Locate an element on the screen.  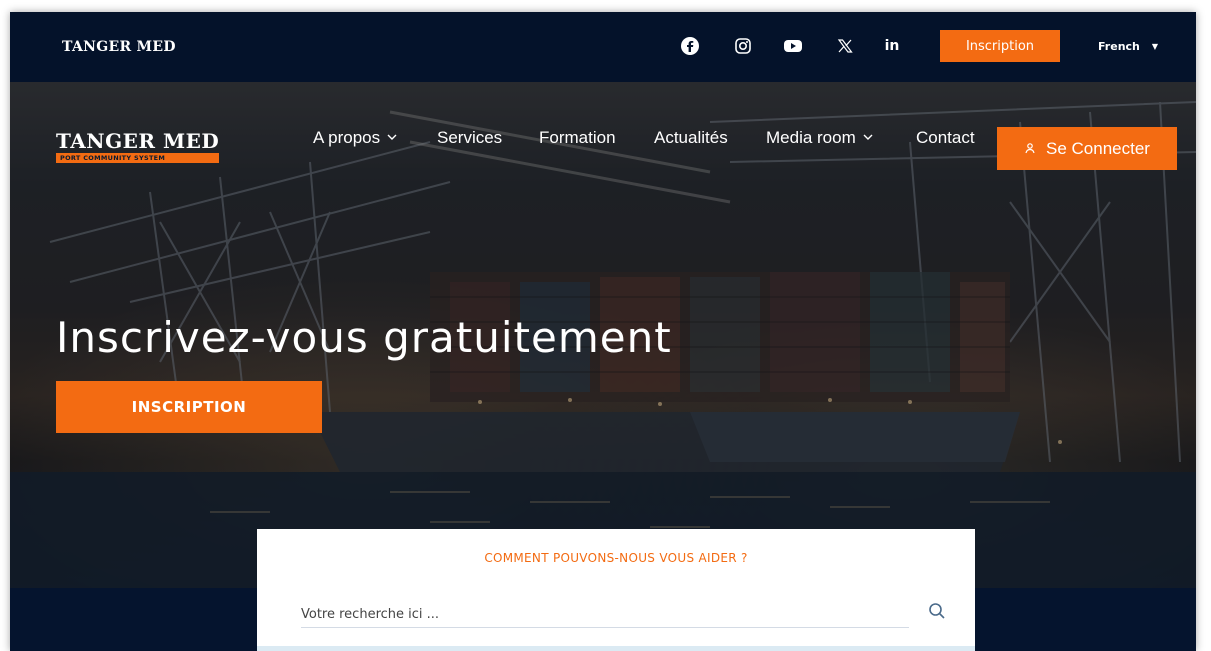
nav-label: Formation is located at coordinates (577, 137).